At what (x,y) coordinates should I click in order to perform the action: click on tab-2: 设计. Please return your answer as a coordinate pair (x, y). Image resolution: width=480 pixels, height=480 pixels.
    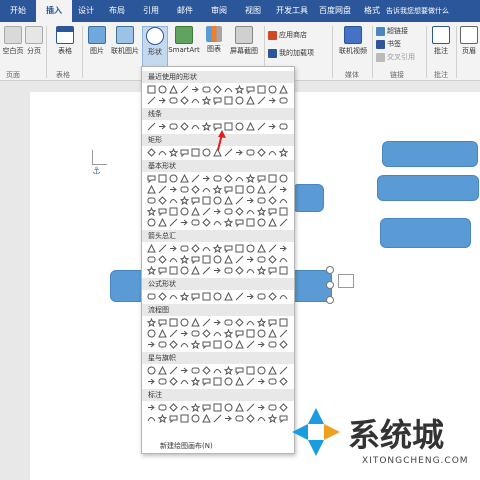
    Looking at the image, I should click on (86, 11).